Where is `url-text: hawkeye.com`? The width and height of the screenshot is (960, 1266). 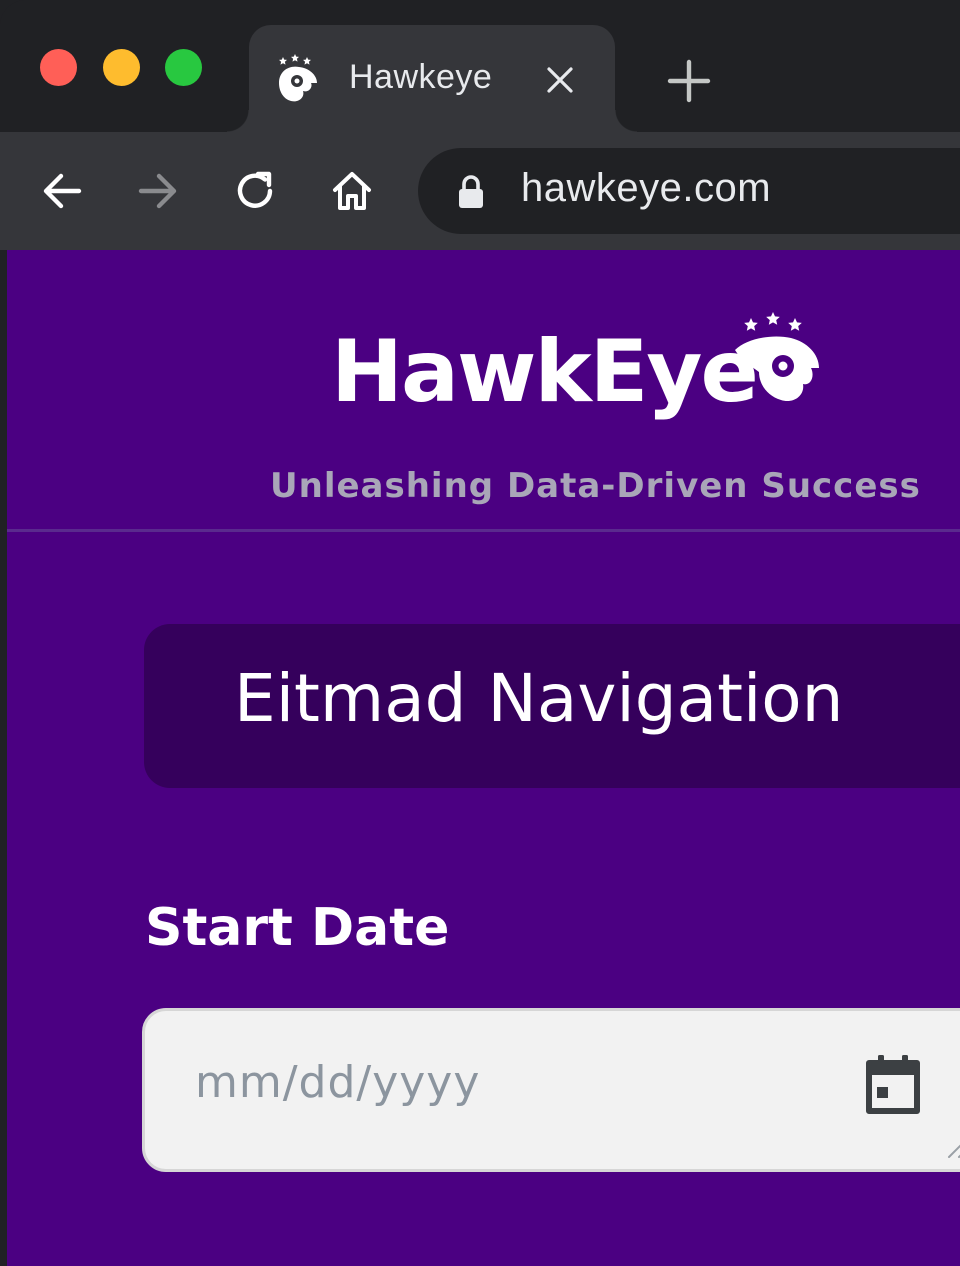
url-text: hawkeye.com is located at coordinates (646, 188).